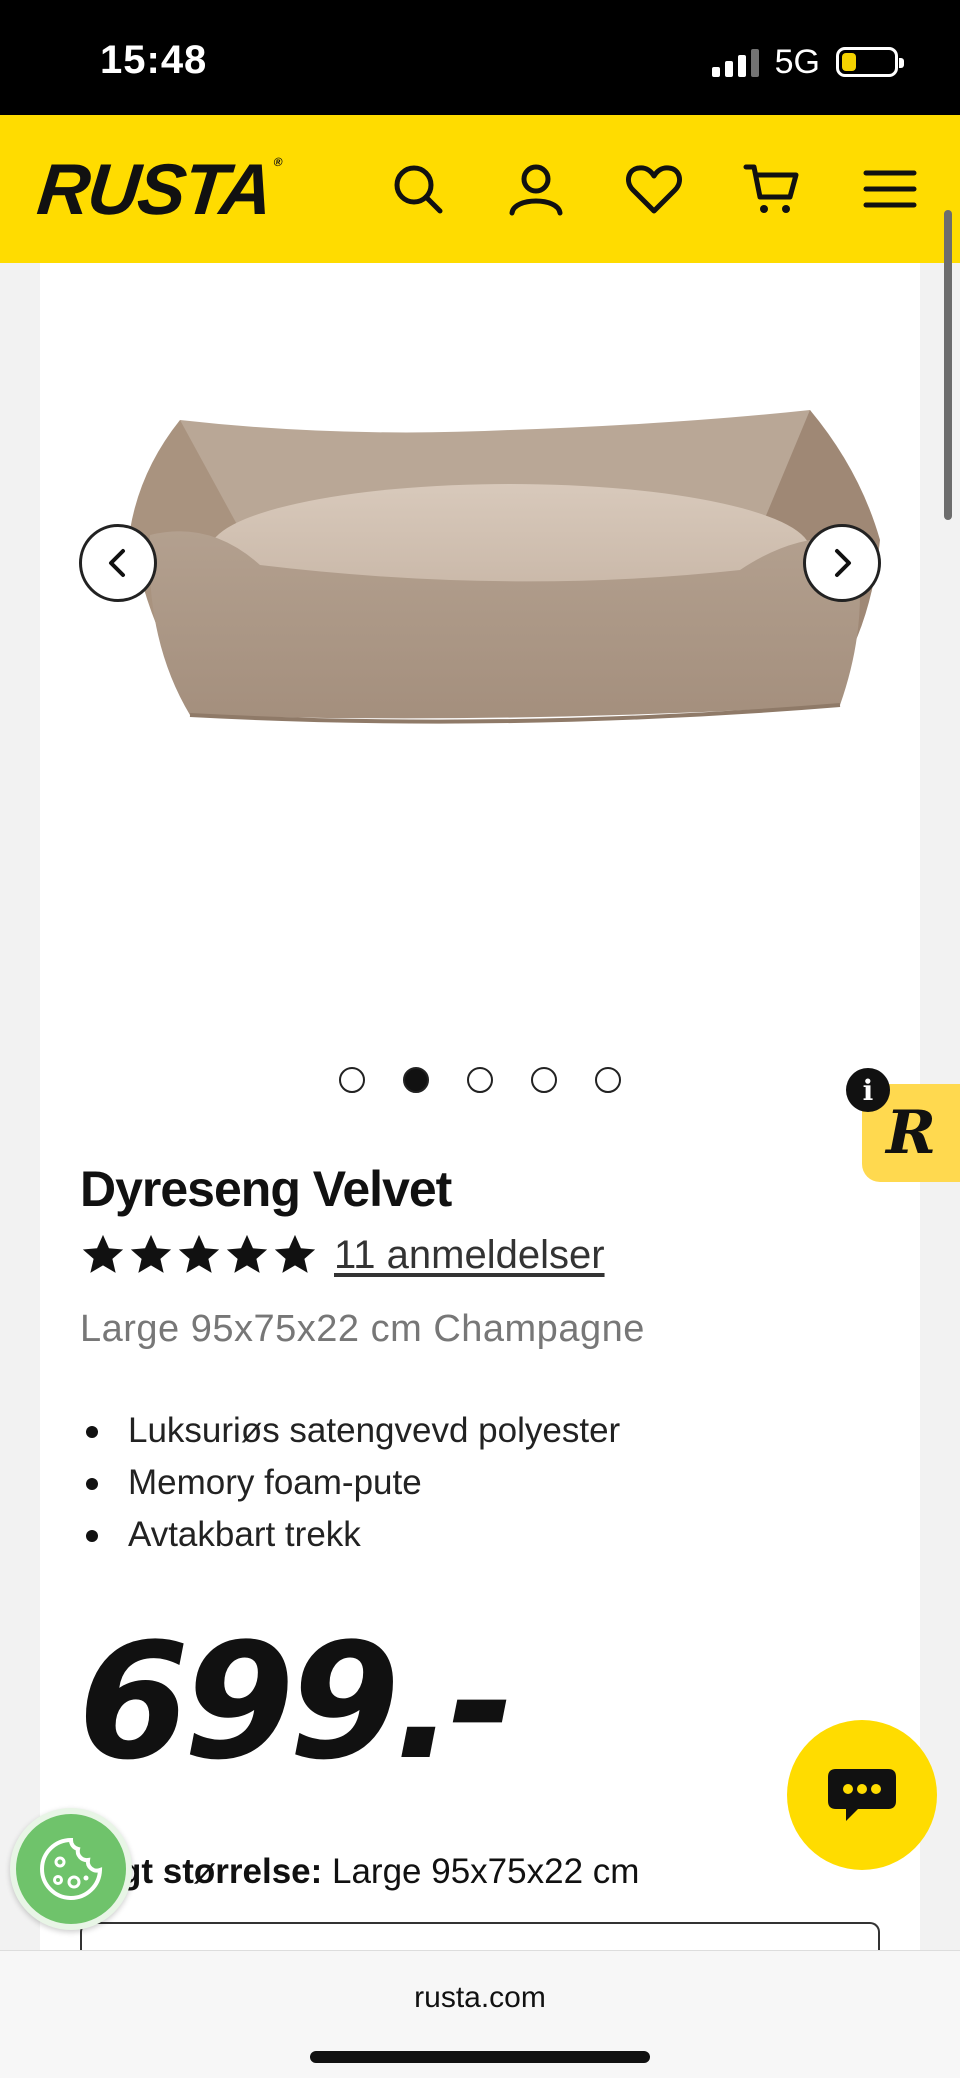  I want to click on status-indicators: 5G, so click(807, 62).